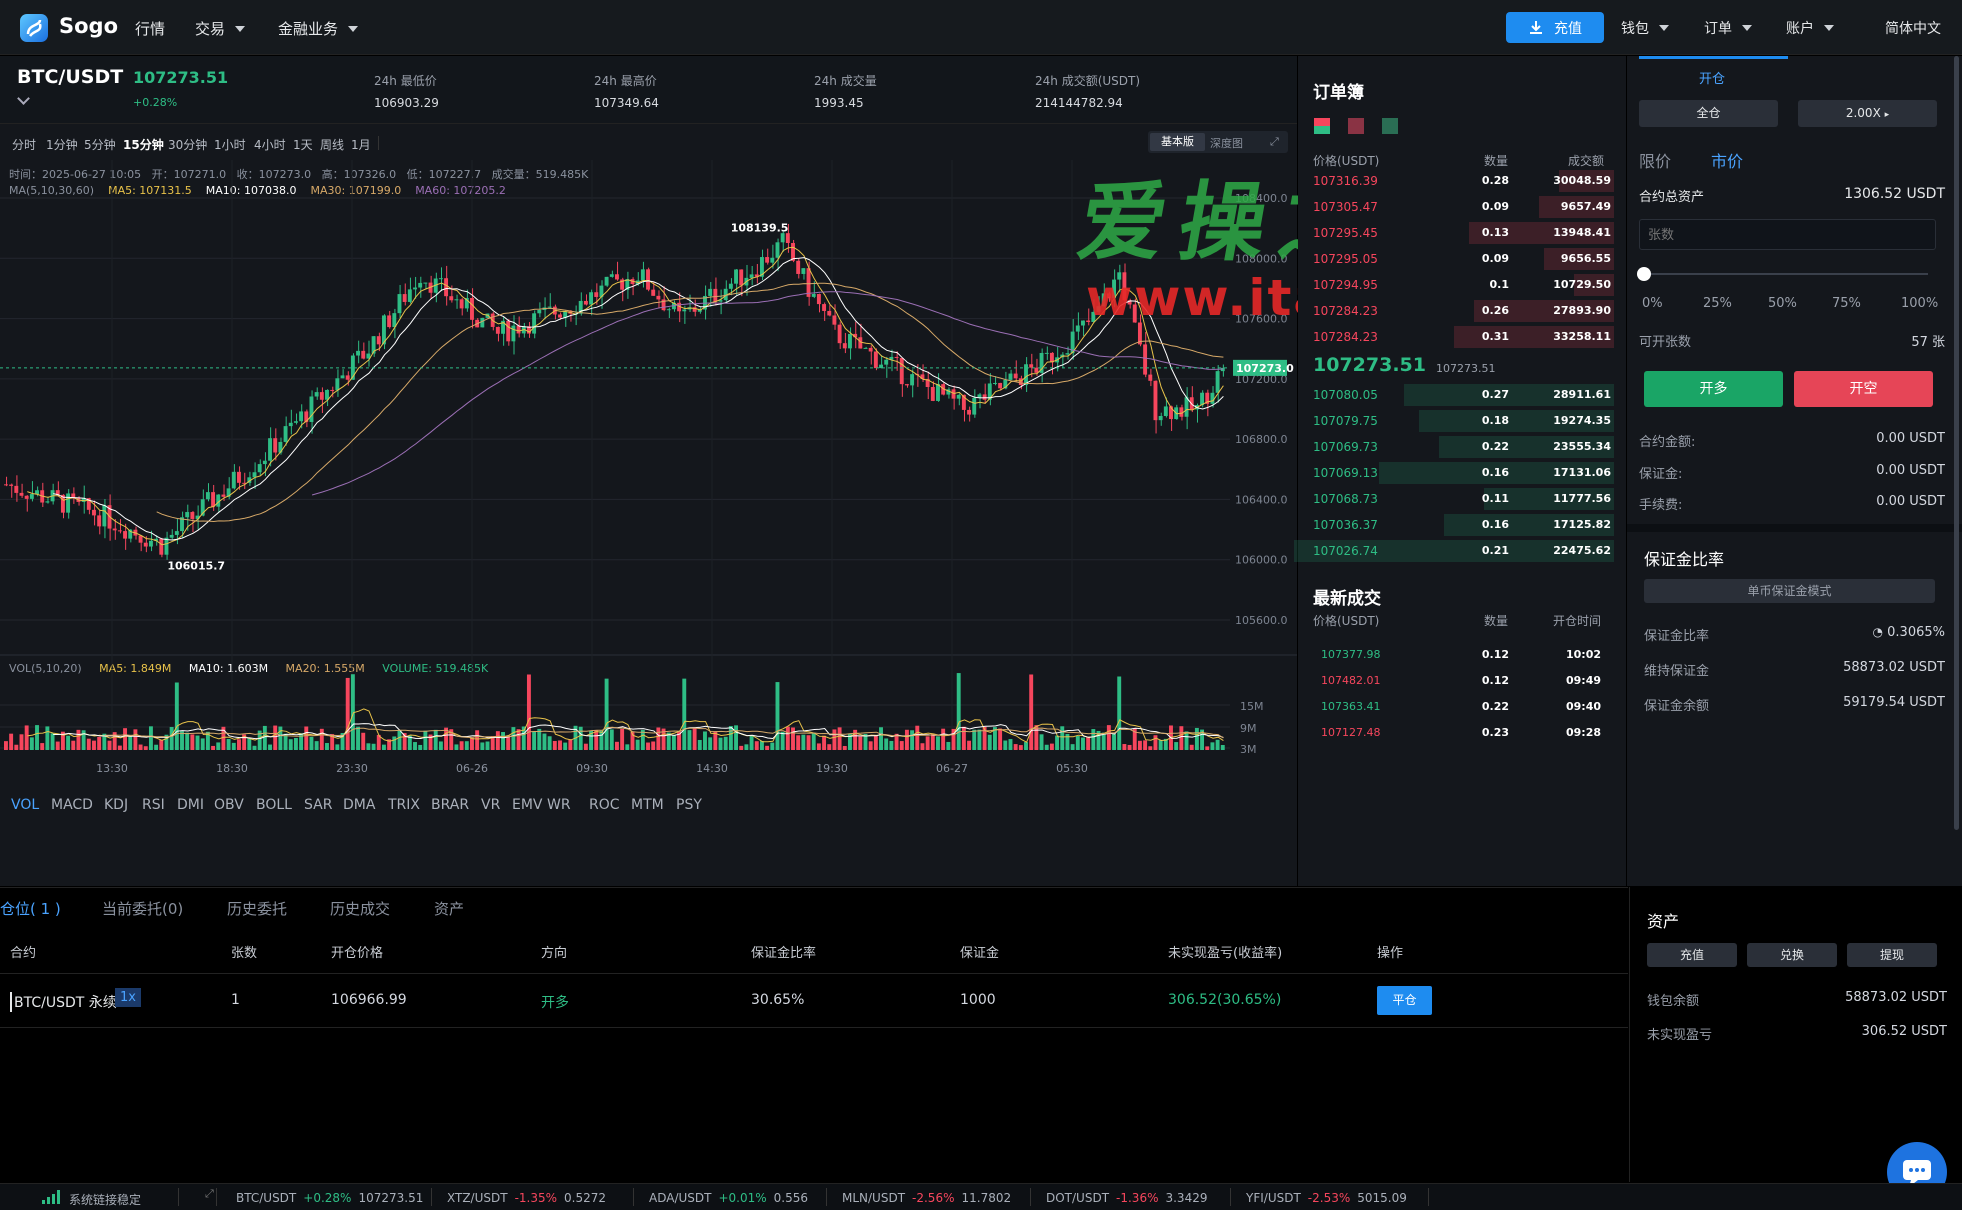 This screenshot has height=1210, width=1962. What do you see at coordinates (25, 805) in the screenshot?
I see `indicator-vol: VOL` at bounding box center [25, 805].